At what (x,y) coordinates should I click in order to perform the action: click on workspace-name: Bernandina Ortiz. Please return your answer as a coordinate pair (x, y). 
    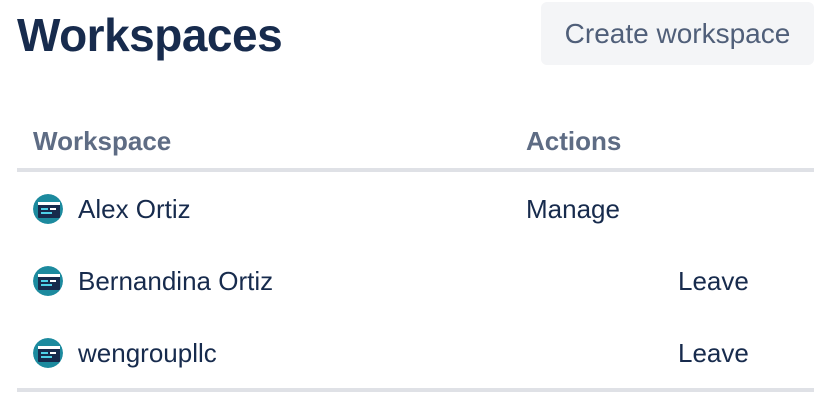
    Looking at the image, I should click on (175, 281).